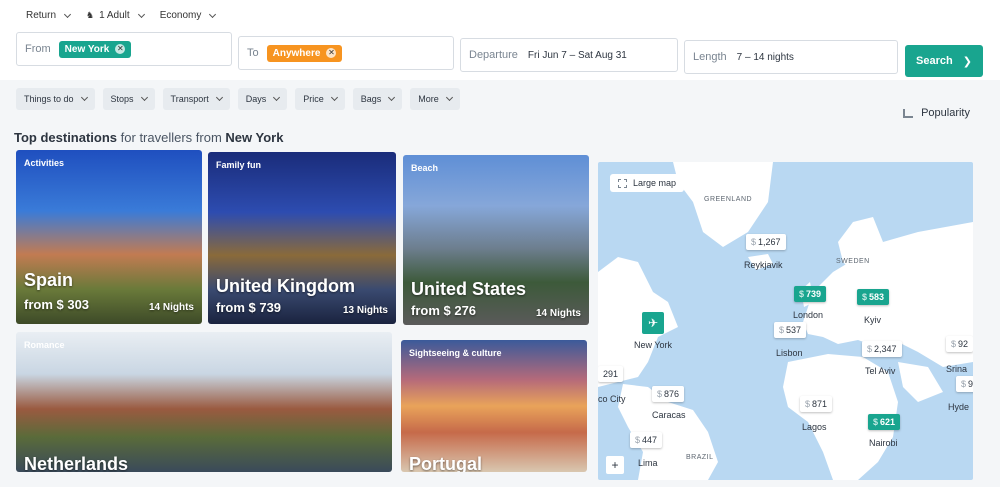 This screenshot has height=487, width=1000. What do you see at coordinates (493, 55) in the screenshot?
I see `departure-label: Departure` at bounding box center [493, 55].